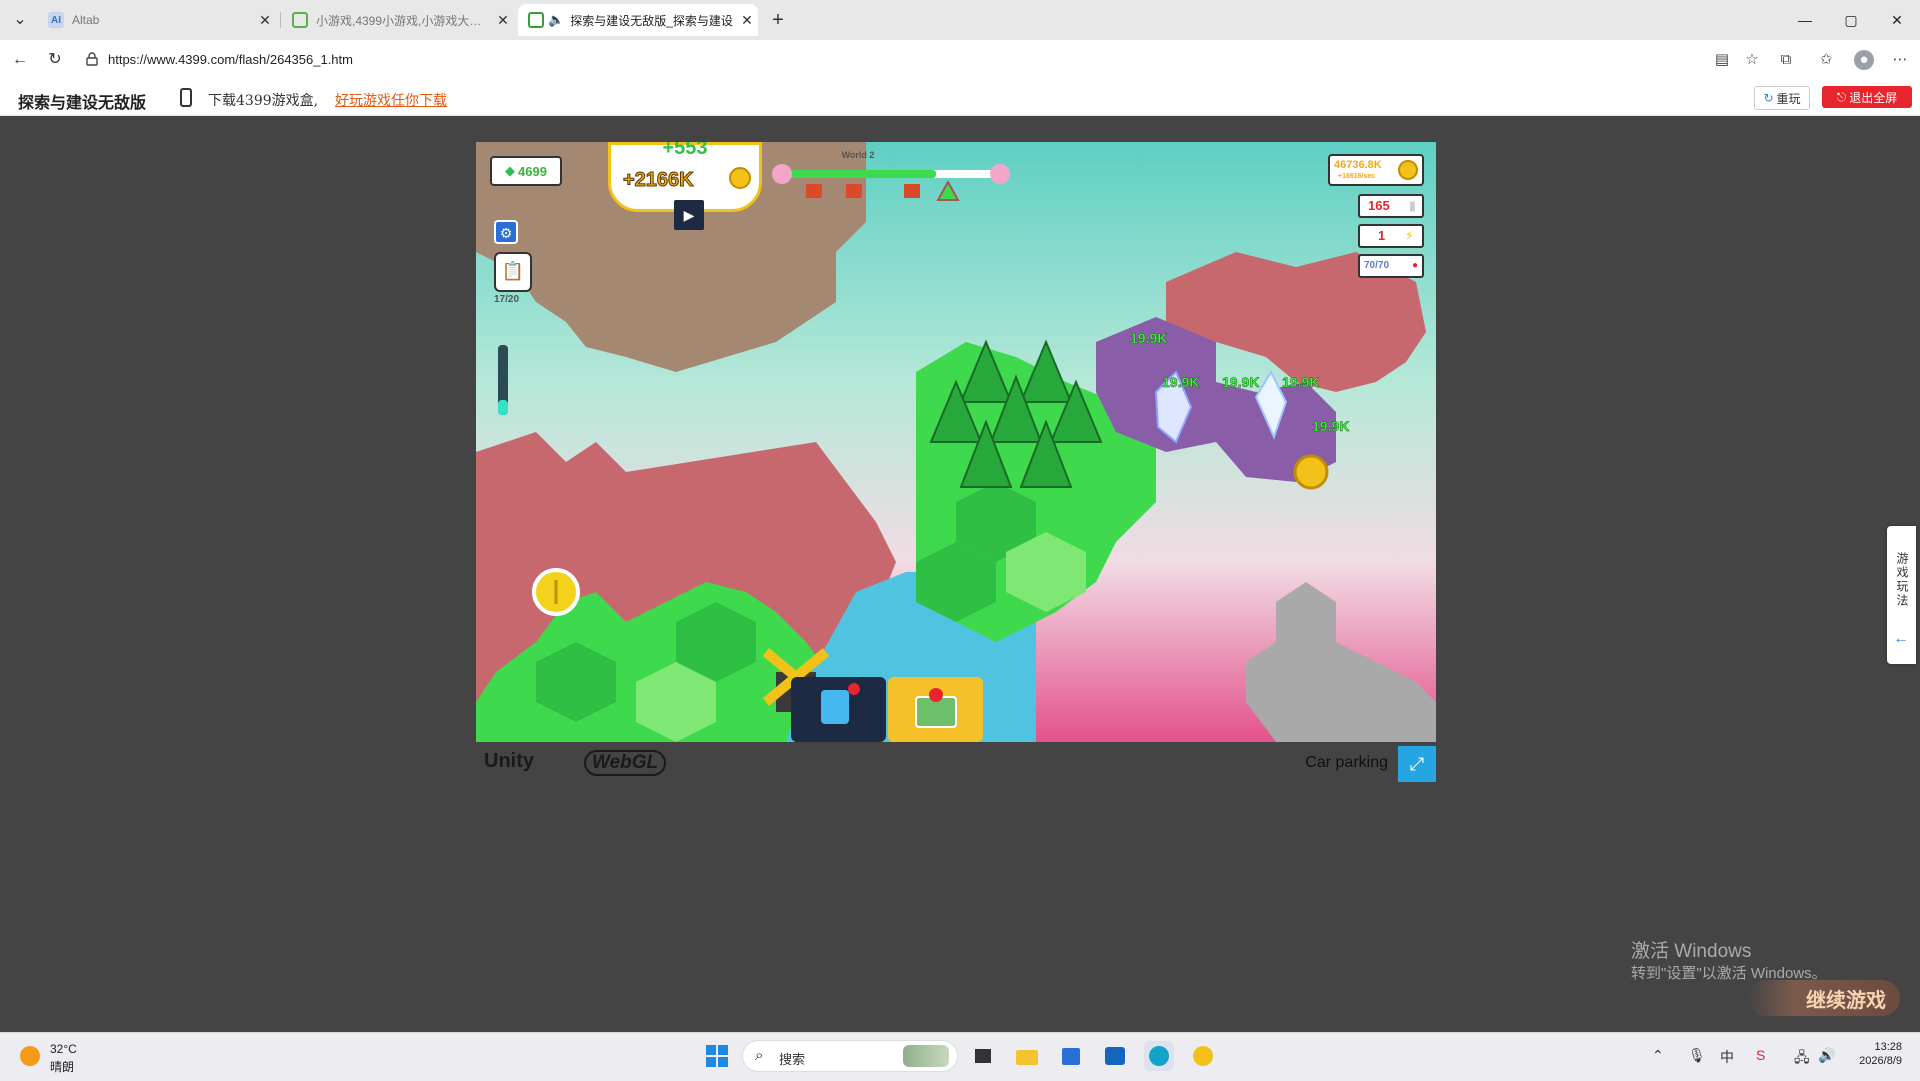 The image size is (1920, 1081). What do you see at coordinates (936, 695) in the screenshot?
I see `map-pin-icon` at bounding box center [936, 695].